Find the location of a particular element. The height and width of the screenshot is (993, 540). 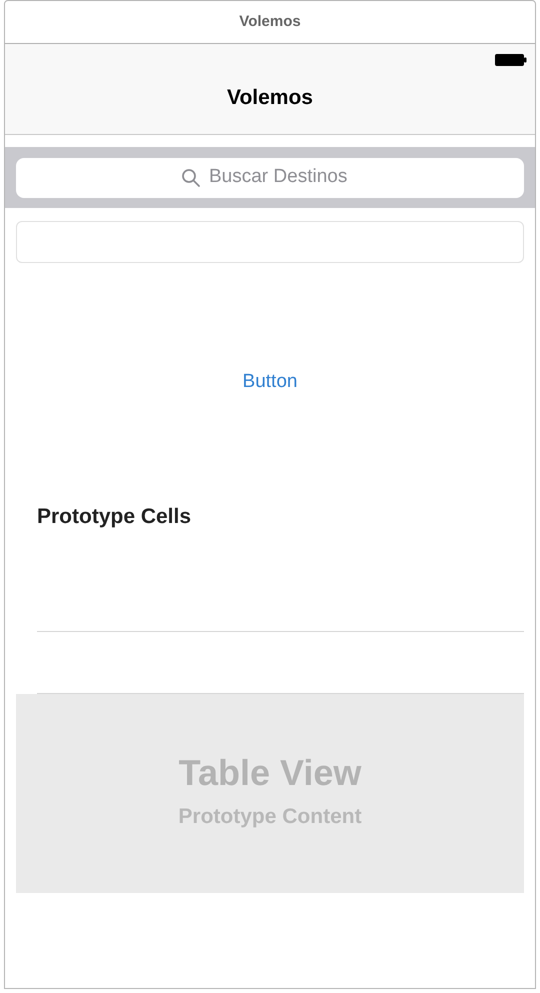

text-field is located at coordinates (270, 242).